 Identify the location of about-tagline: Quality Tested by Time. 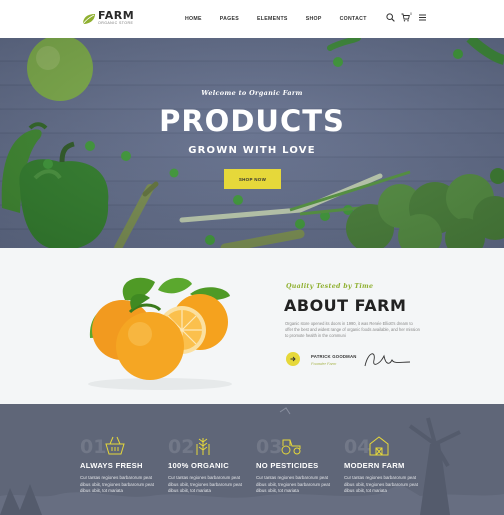
(330, 286).